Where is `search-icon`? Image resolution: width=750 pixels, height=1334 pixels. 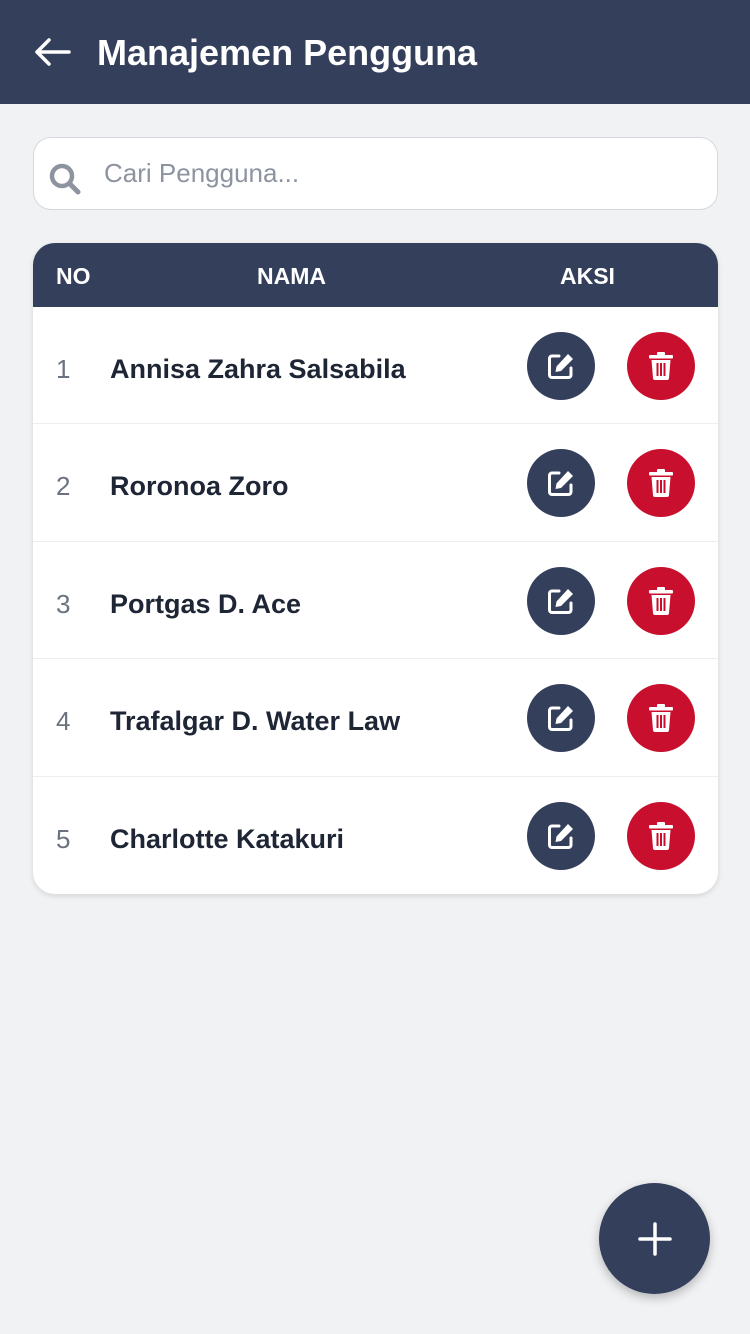
search-icon is located at coordinates (65, 179).